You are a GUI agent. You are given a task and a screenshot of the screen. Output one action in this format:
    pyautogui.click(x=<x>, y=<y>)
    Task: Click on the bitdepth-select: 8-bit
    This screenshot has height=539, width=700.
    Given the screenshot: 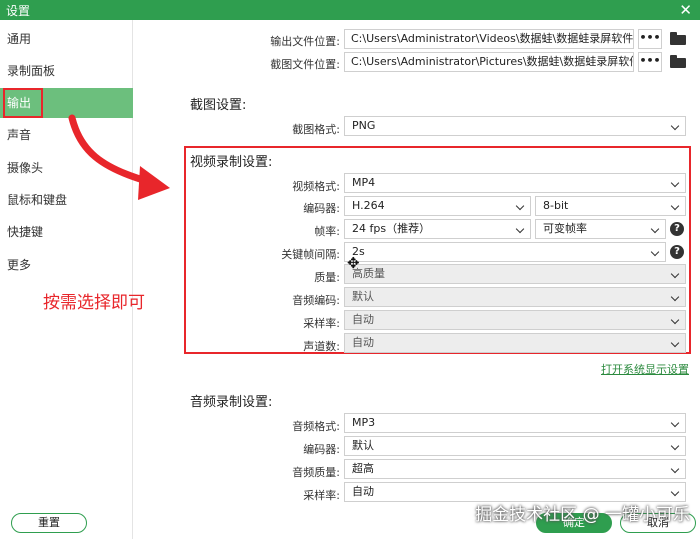 What is the action you would take?
    pyautogui.click(x=610, y=206)
    